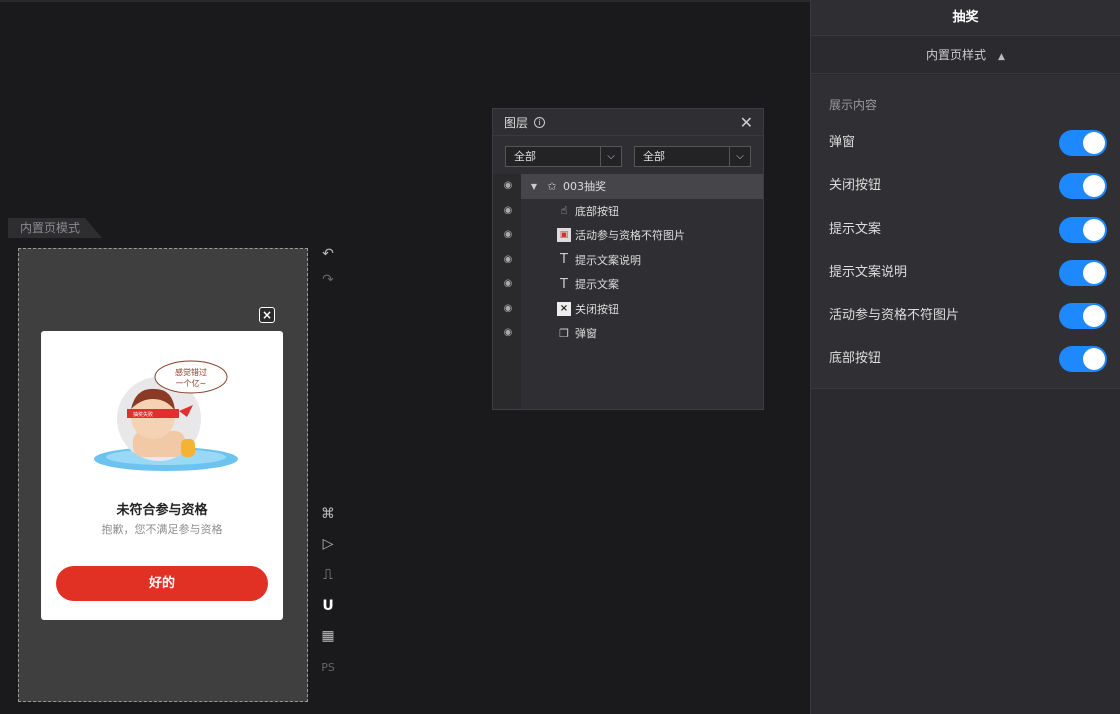 Image resolution: width=1120 pixels, height=714 pixels. Describe the element at coordinates (628, 309) in the screenshot. I see `layer-row: ◉ × 关闭按钮` at that location.